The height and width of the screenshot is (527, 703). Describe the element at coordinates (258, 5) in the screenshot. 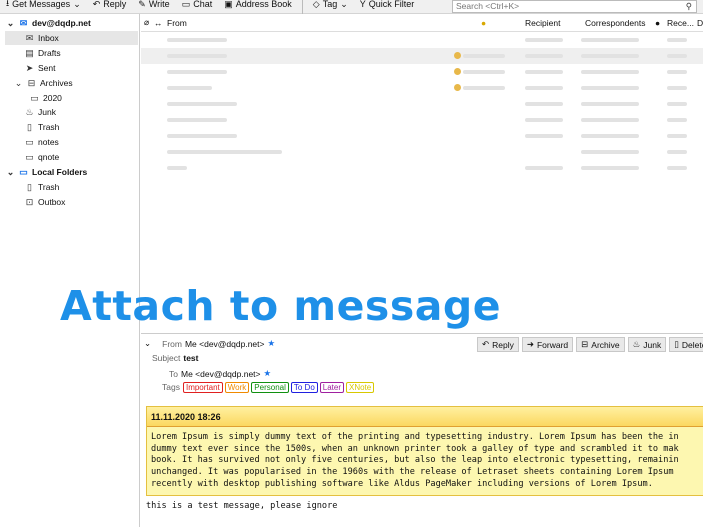

I see `address-book-button: ▣ Address Book` at that location.